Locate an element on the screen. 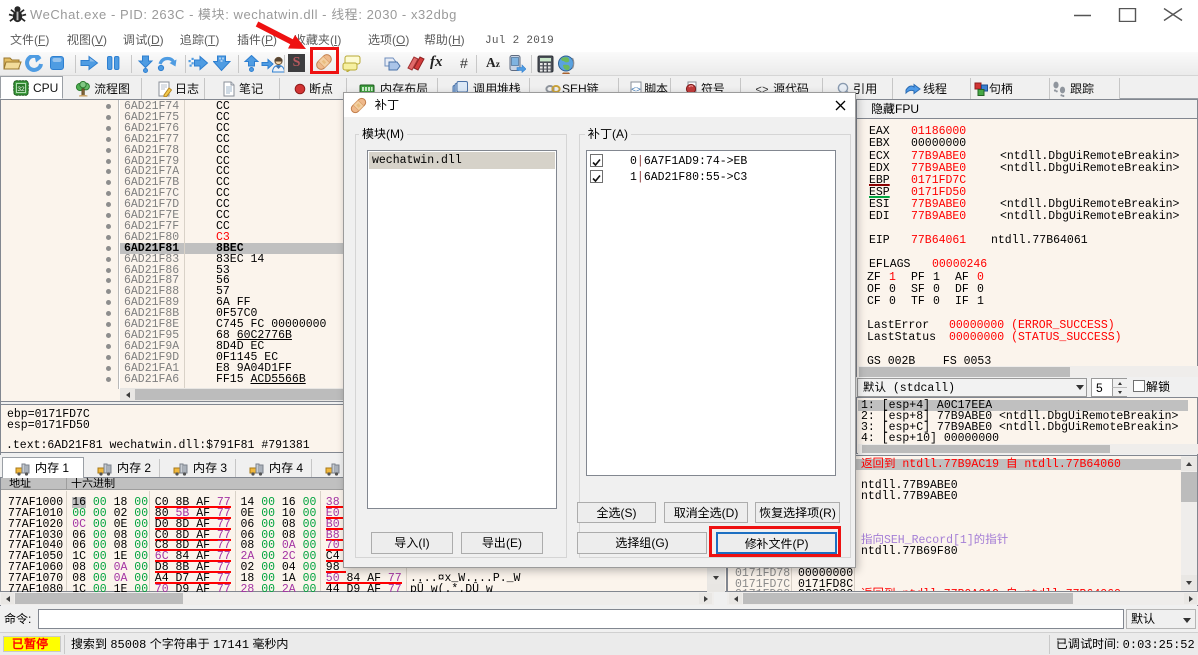 The height and width of the screenshot is (655, 1198). svg-text: 32 is located at coordinates (21, 89).